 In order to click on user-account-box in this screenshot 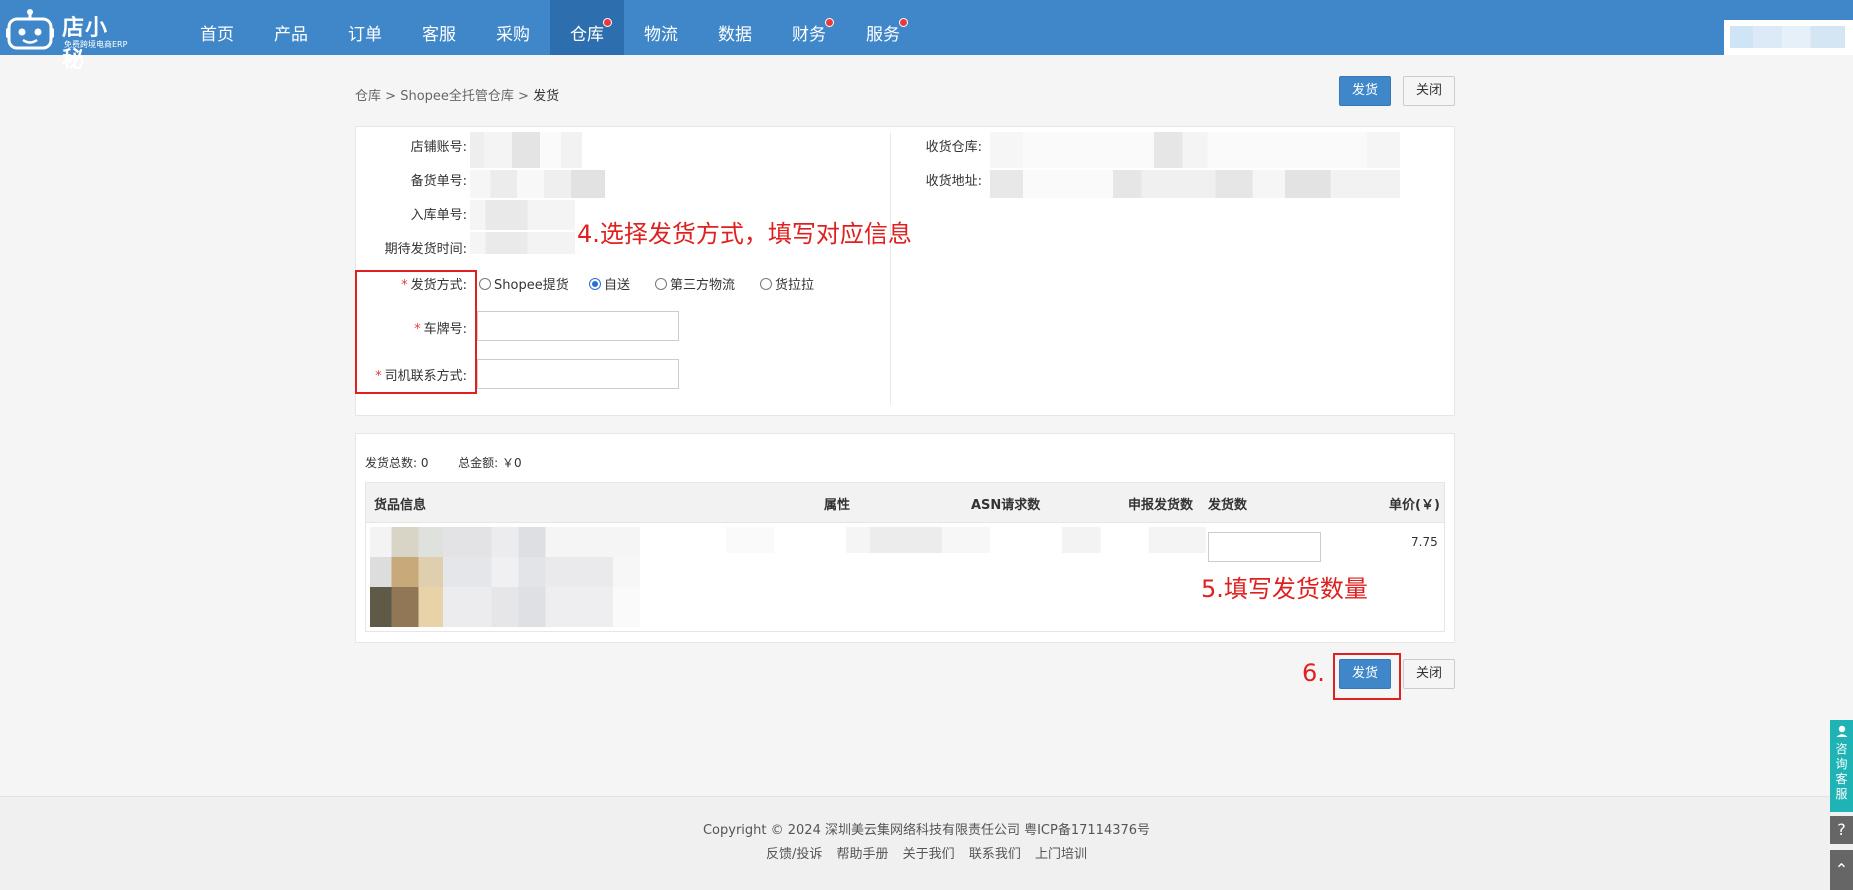, I will do `click(1788, 37)`.